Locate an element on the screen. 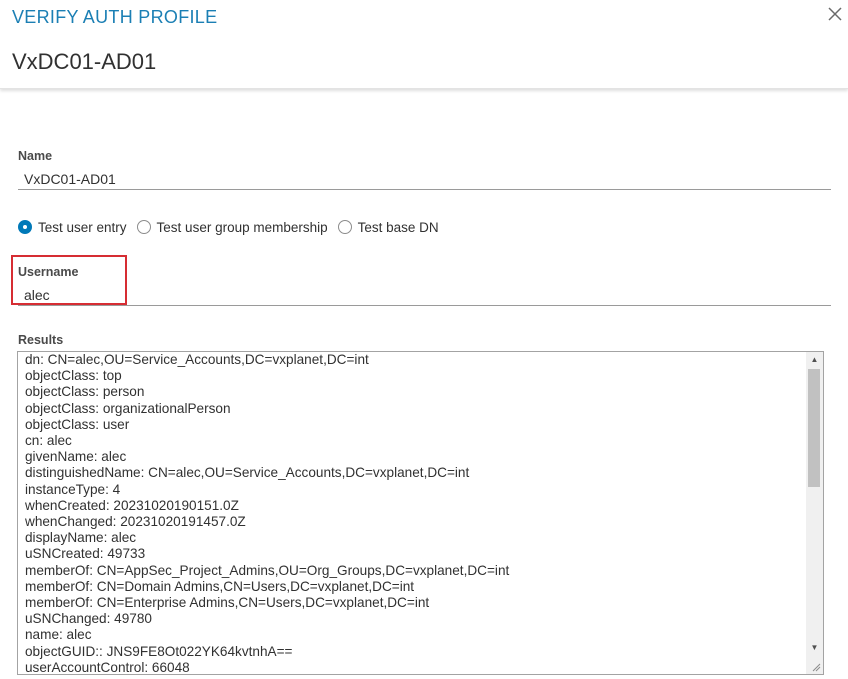  radio-test-user-entry: Test user entry is located at coordinates (72, 227).